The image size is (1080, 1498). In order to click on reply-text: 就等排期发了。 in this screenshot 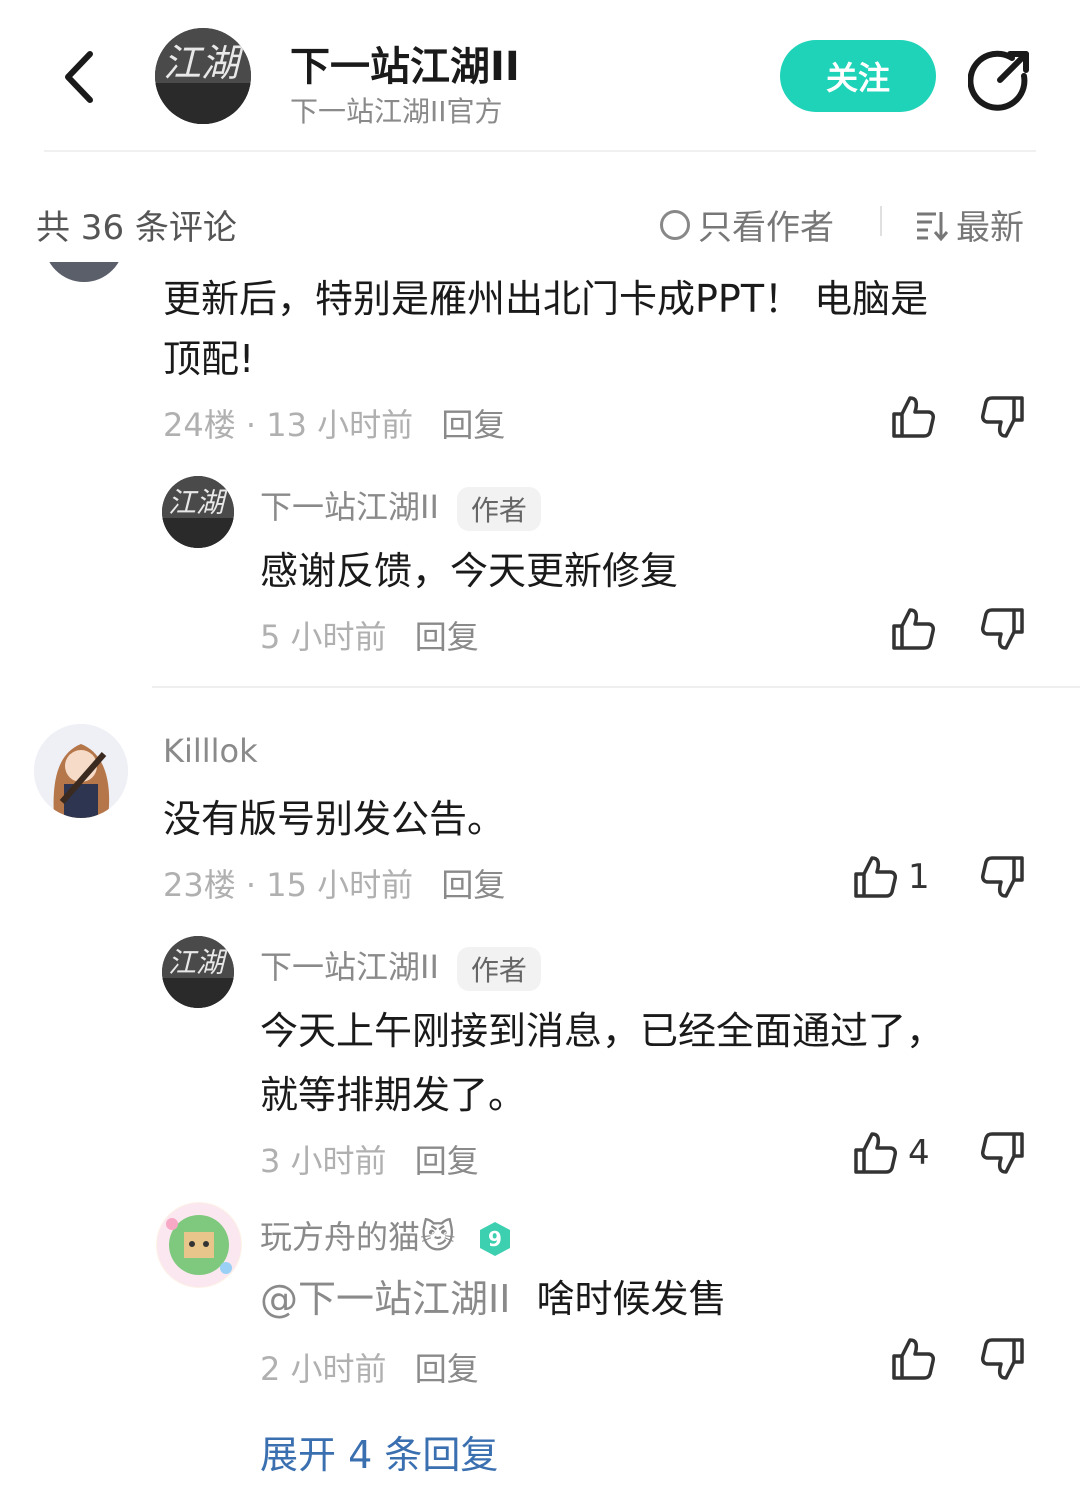, I will do `click(393, 1095)`.